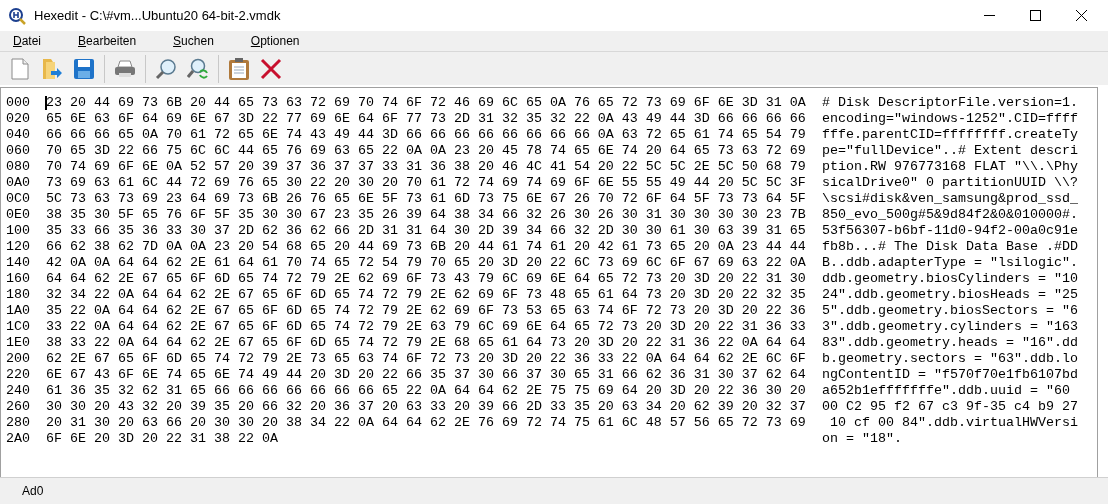  What do you see at coordinates (426, 294) in the screenshot?
I see `hex-bytes: 32 34 22 0A 64 64 62 2E 67 65 6F 6D 65 74 72 79 2E 62 69 6F 73 48 65 61 64 73 20 3D 20 22 32 35` at bounding box center [426, 294].